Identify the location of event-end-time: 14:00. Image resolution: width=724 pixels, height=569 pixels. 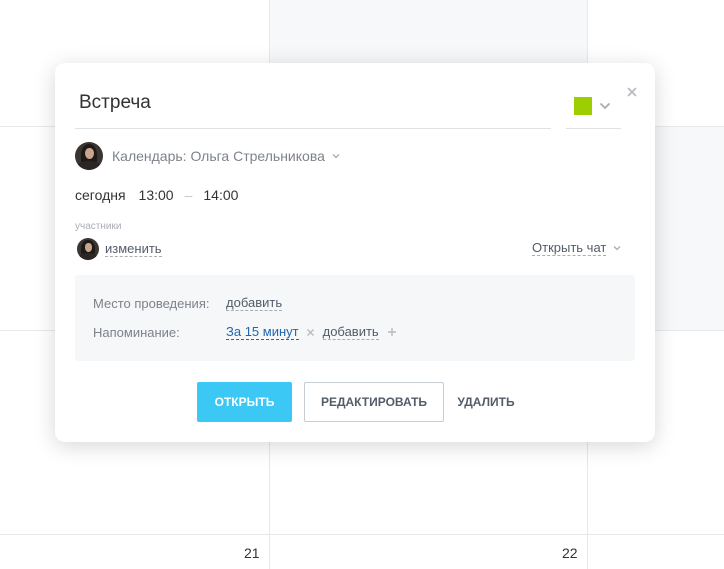
(220, 195).